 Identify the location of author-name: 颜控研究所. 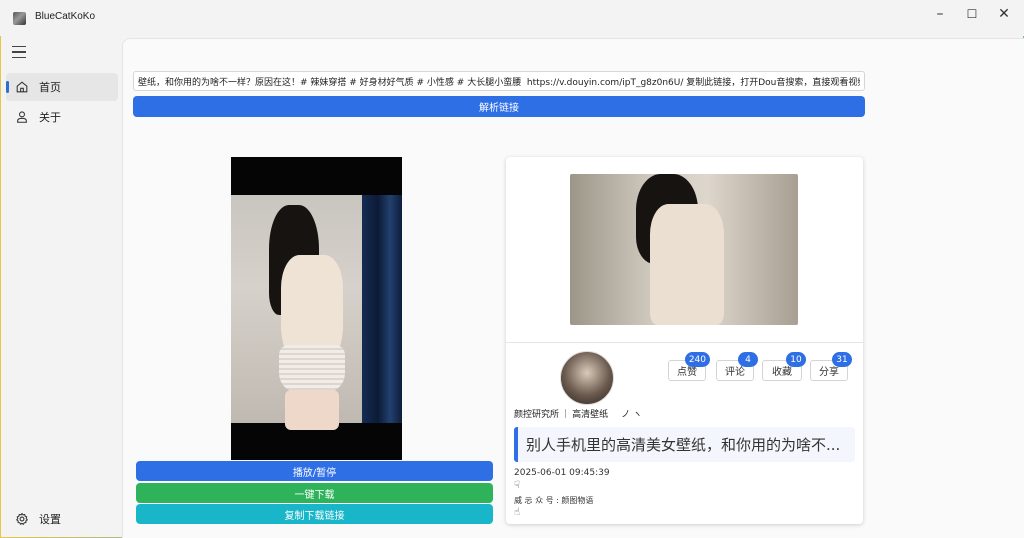
(537, 415).